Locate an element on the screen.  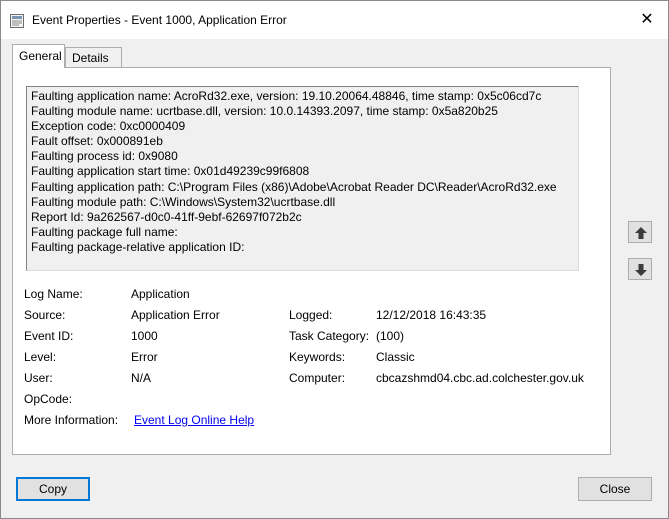
opcode-label: OpCode: is located at coordinates (48, 399).